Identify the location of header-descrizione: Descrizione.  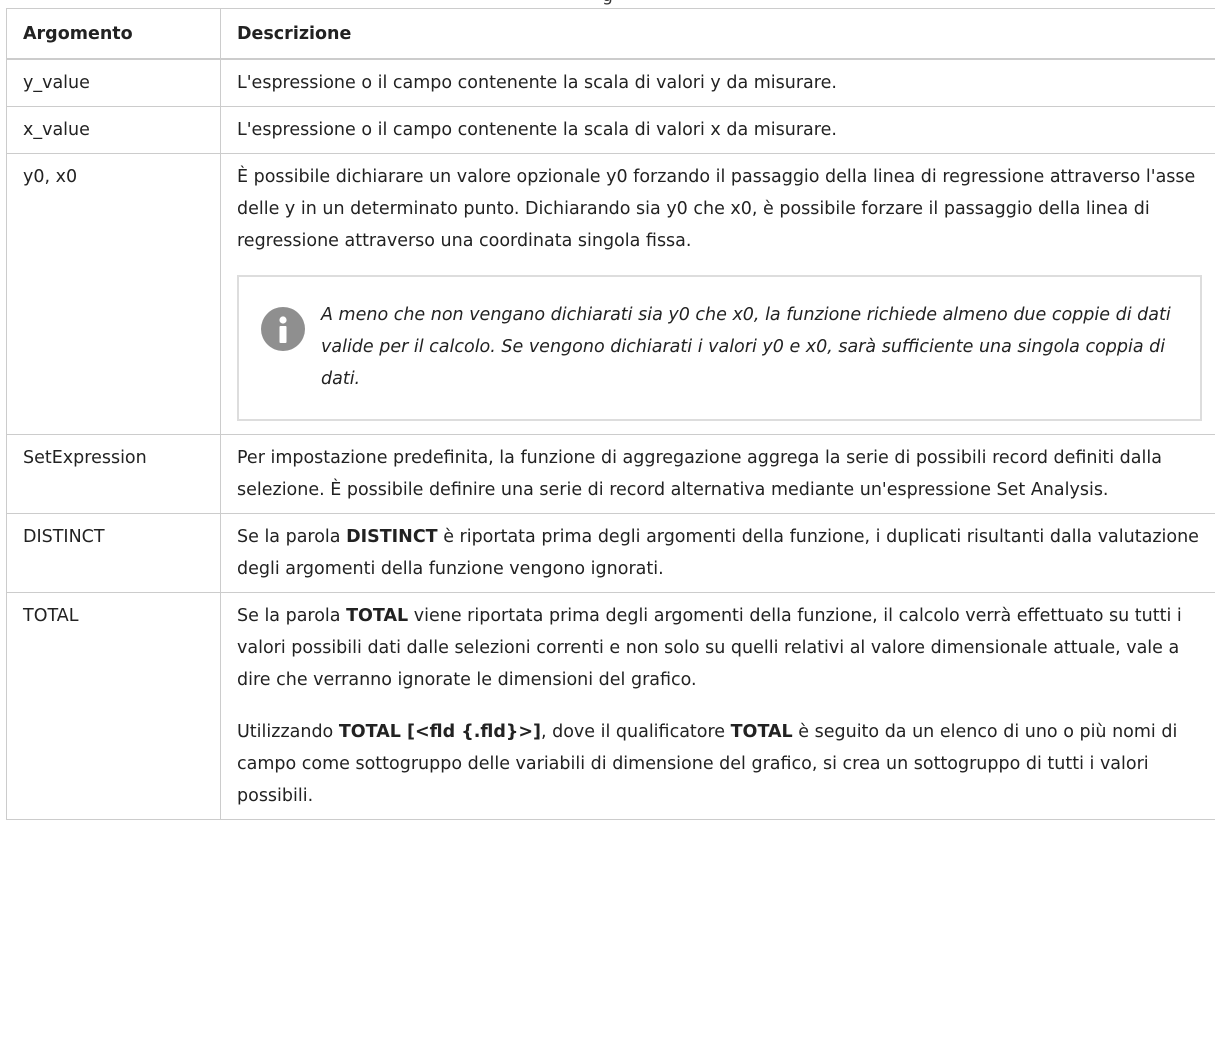
(717, 34).